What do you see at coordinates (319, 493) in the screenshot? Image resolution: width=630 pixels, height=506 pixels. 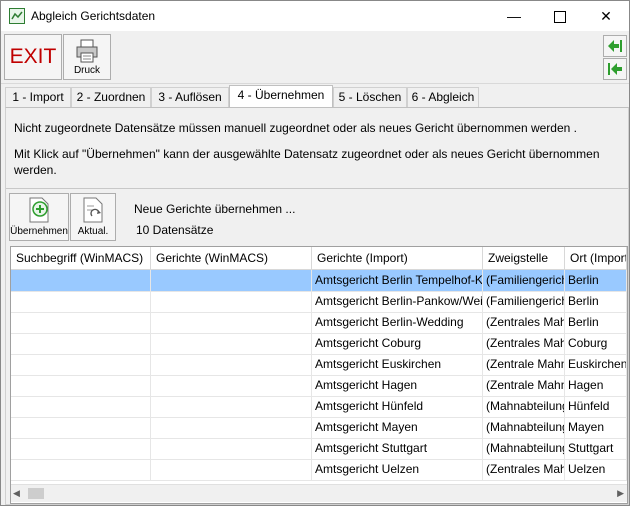 I see `horizontal-scrollbar: ◀ ▶` at bounding box center [319, 493].